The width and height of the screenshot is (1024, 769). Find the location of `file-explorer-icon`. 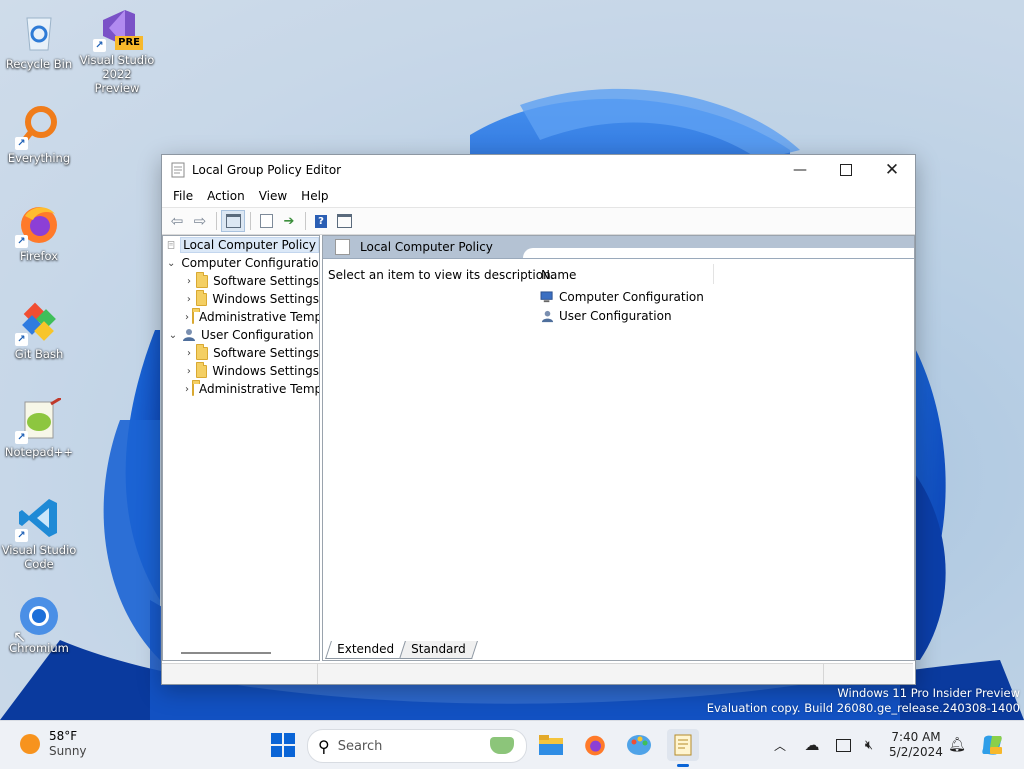

file-explorer-icon is located at coordinates (551, 745).